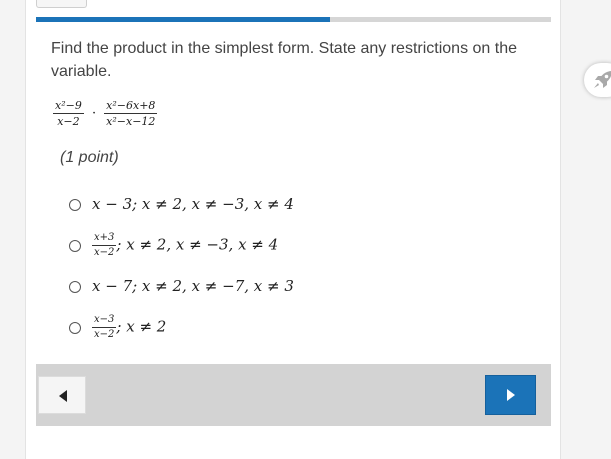 This screenshot has width=611, height=459. What do you see at coordinates (193, 286) in the screenshot?
I see `option-text: x − 7; x ≠ 2, x ≠ −7, x ≠ 3` at bounding box center [193, 286].